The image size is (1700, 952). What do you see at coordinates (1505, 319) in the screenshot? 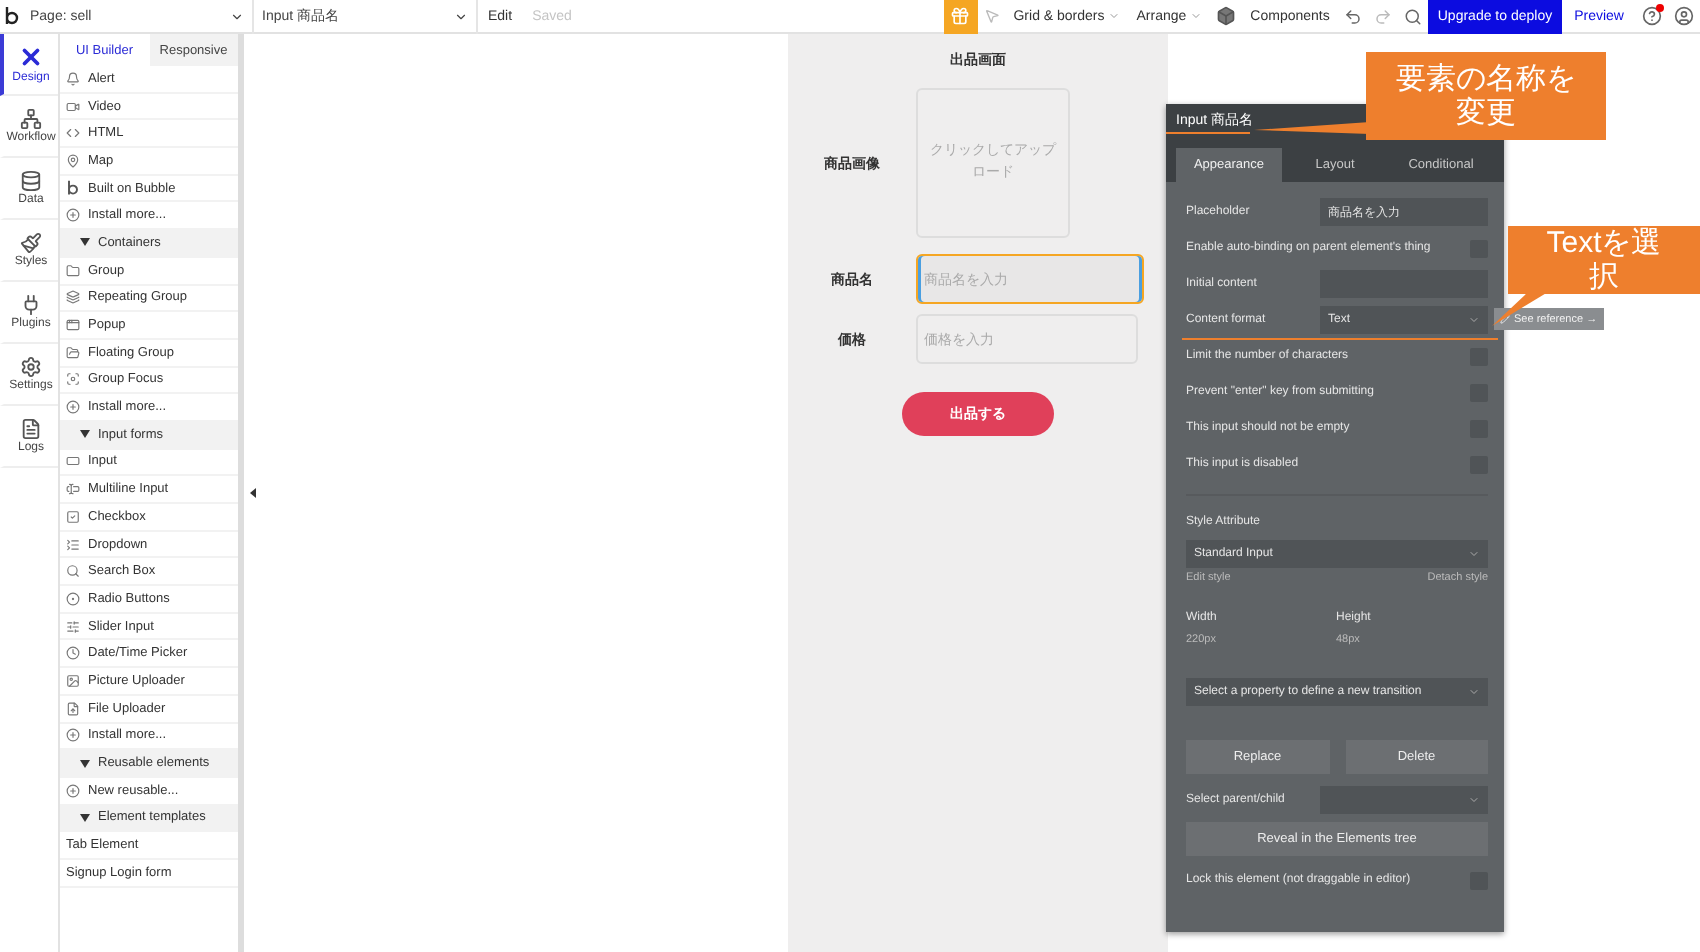
I see `pencil-icon` at bounding box center [1505, 319].